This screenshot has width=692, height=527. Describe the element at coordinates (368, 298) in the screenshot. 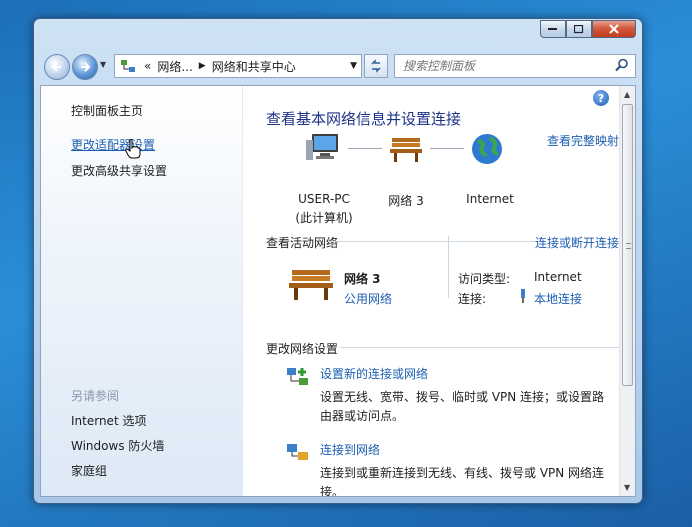

I see `network-type-link: 公用网络` at that location.